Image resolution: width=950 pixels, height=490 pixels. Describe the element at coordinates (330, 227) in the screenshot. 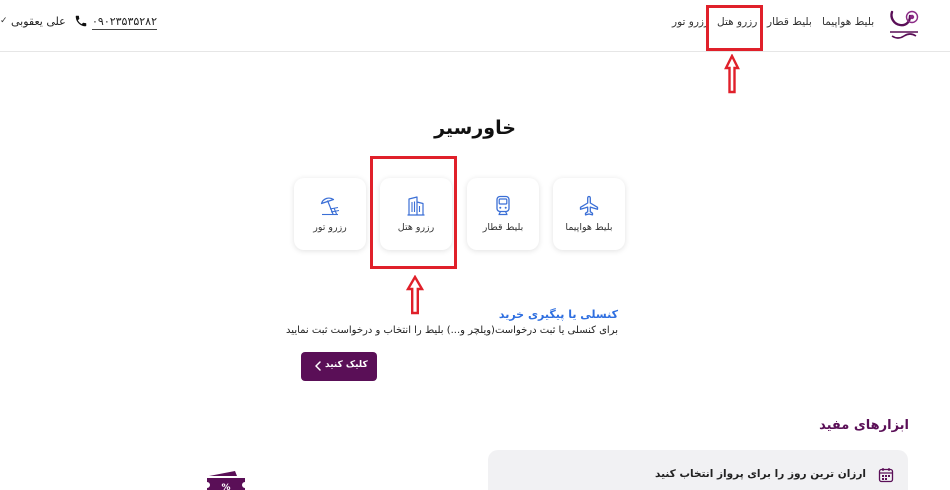

I see `service-label-tour: رزرو تور` at that location.